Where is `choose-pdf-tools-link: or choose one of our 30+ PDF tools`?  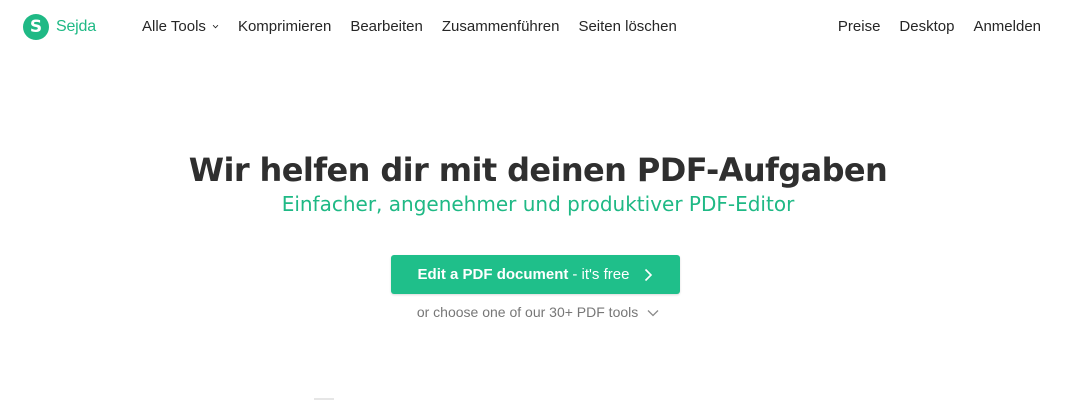 choose-pdf-tools-link: or choose one of our 30+ PDF tools is located at coordinates (538, 312).